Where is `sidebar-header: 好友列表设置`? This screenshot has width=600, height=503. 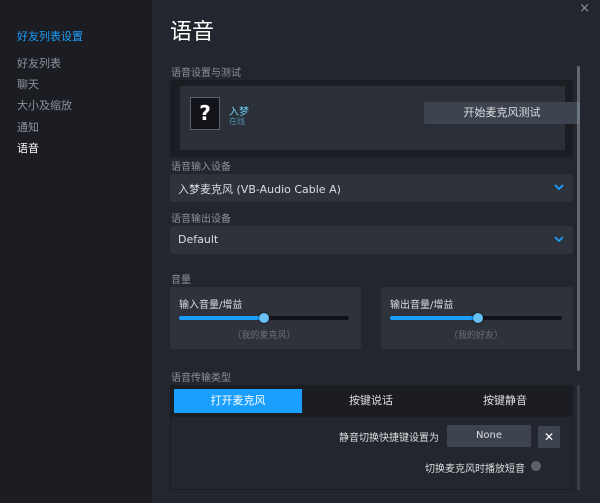 sidebar-header: 好友列表设置 is located at coordinates (50, 36).